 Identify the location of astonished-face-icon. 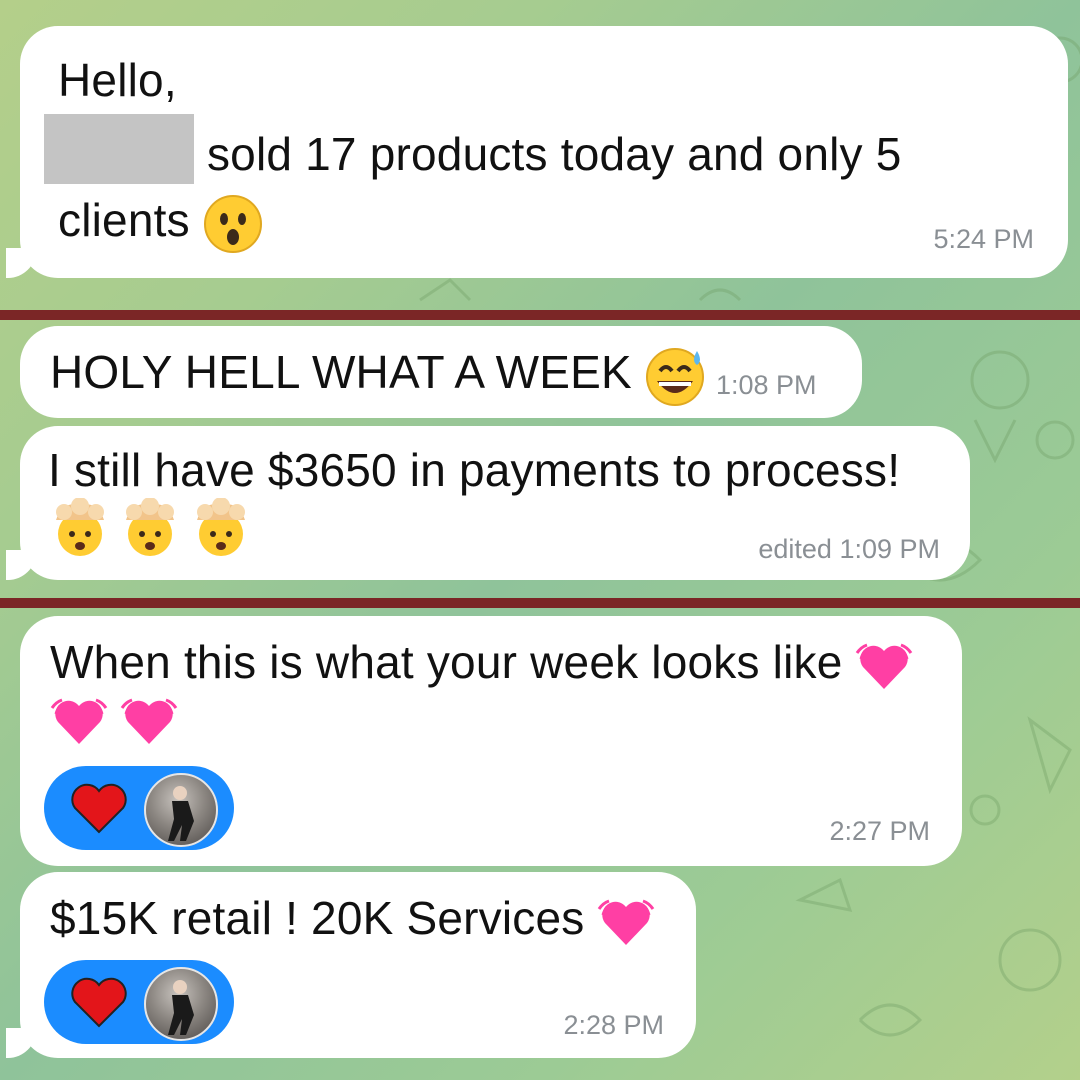
(232, 223).